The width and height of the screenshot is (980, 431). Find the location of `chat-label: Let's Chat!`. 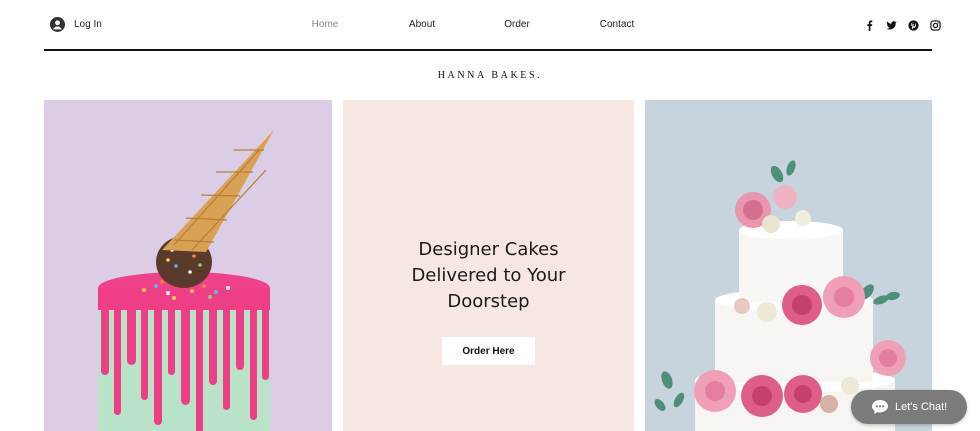

chat-label: Let's Chat! is located at coordinates (921, 407).